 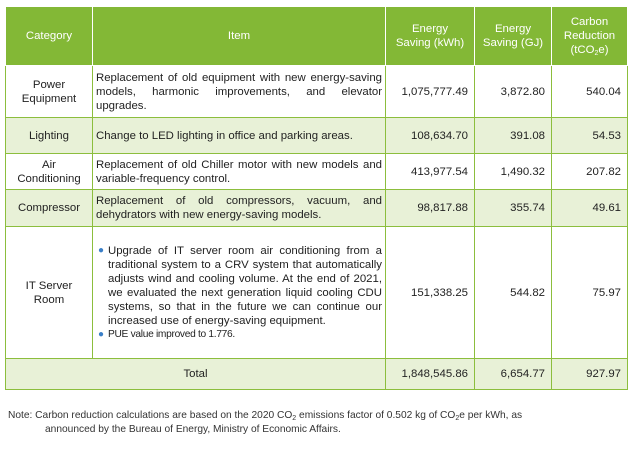 I want to click on carbon-cell: 207.82, so click(x=589, y=171).